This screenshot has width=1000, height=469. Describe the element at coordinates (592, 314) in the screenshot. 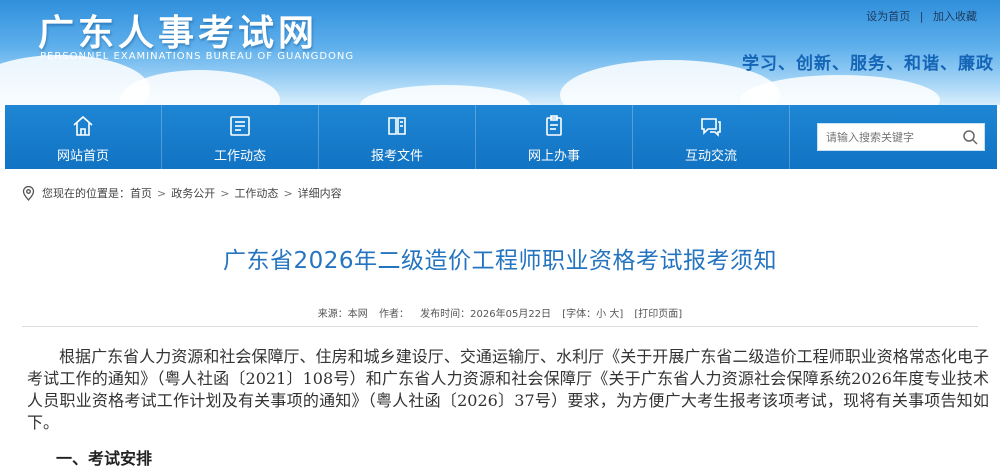

I see `font-size-control: [字体：小 大]` at that location.